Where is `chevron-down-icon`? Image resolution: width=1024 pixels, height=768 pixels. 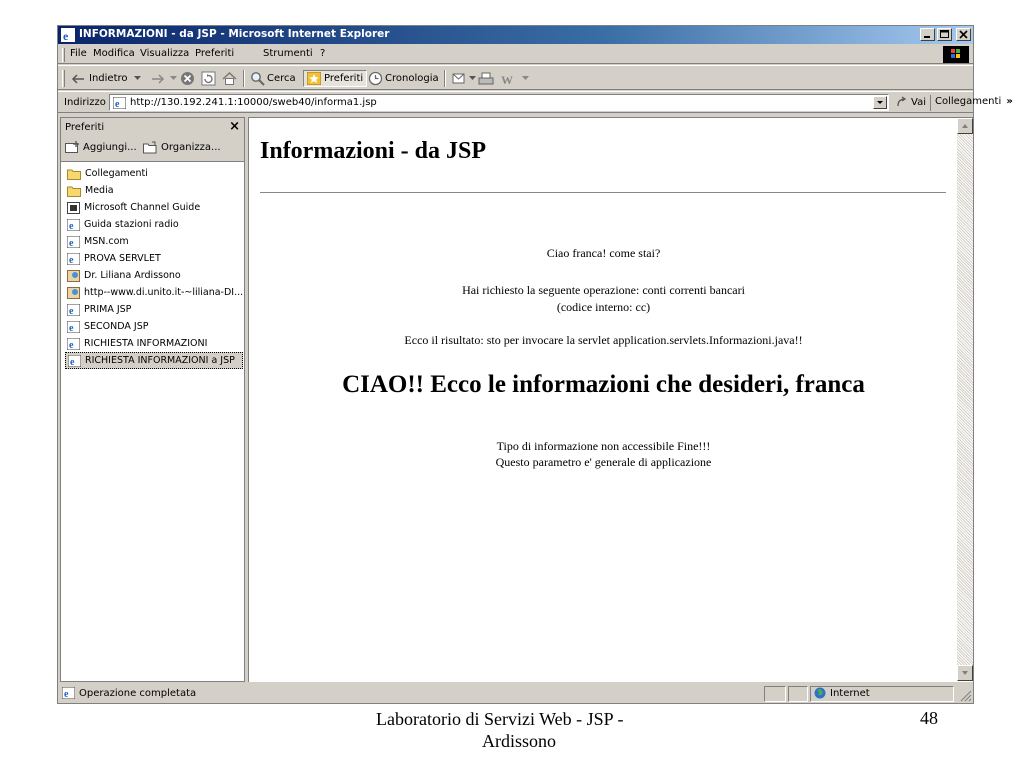 chevron-down-icon is located at coordinates (525, 78).